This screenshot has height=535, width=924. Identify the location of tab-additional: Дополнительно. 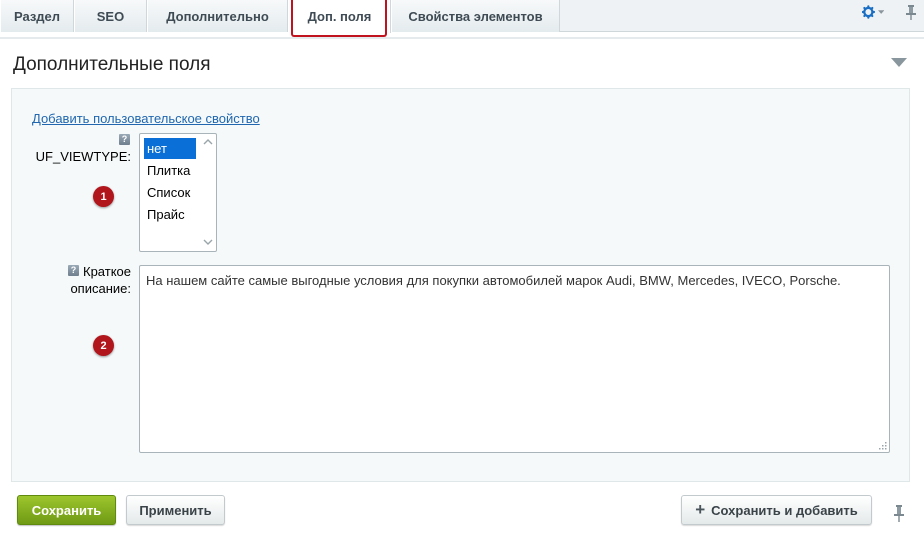
(217, 16).